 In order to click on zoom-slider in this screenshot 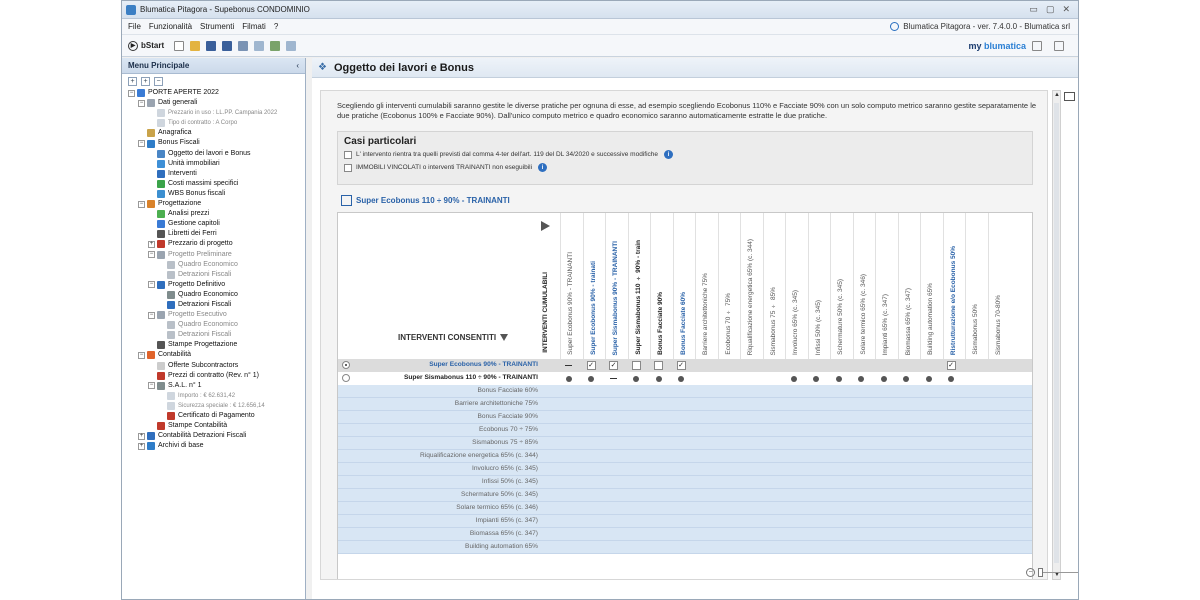, I will do `click(1058, 572)`.